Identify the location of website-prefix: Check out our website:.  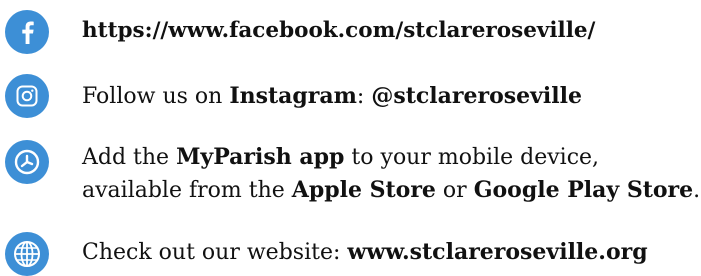
(215, 252).